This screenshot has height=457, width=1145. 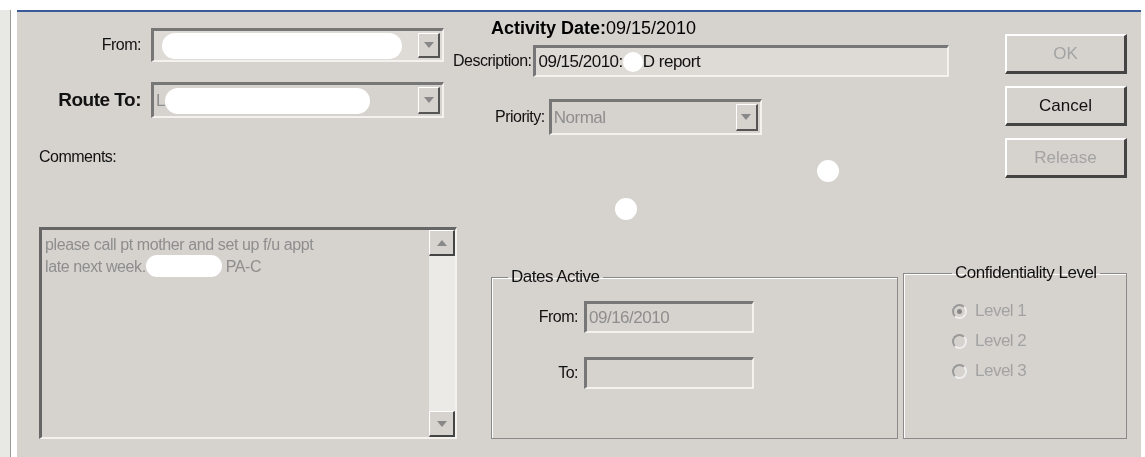 I want to click on comments-label: Comments:, so click(x=78, y=157).